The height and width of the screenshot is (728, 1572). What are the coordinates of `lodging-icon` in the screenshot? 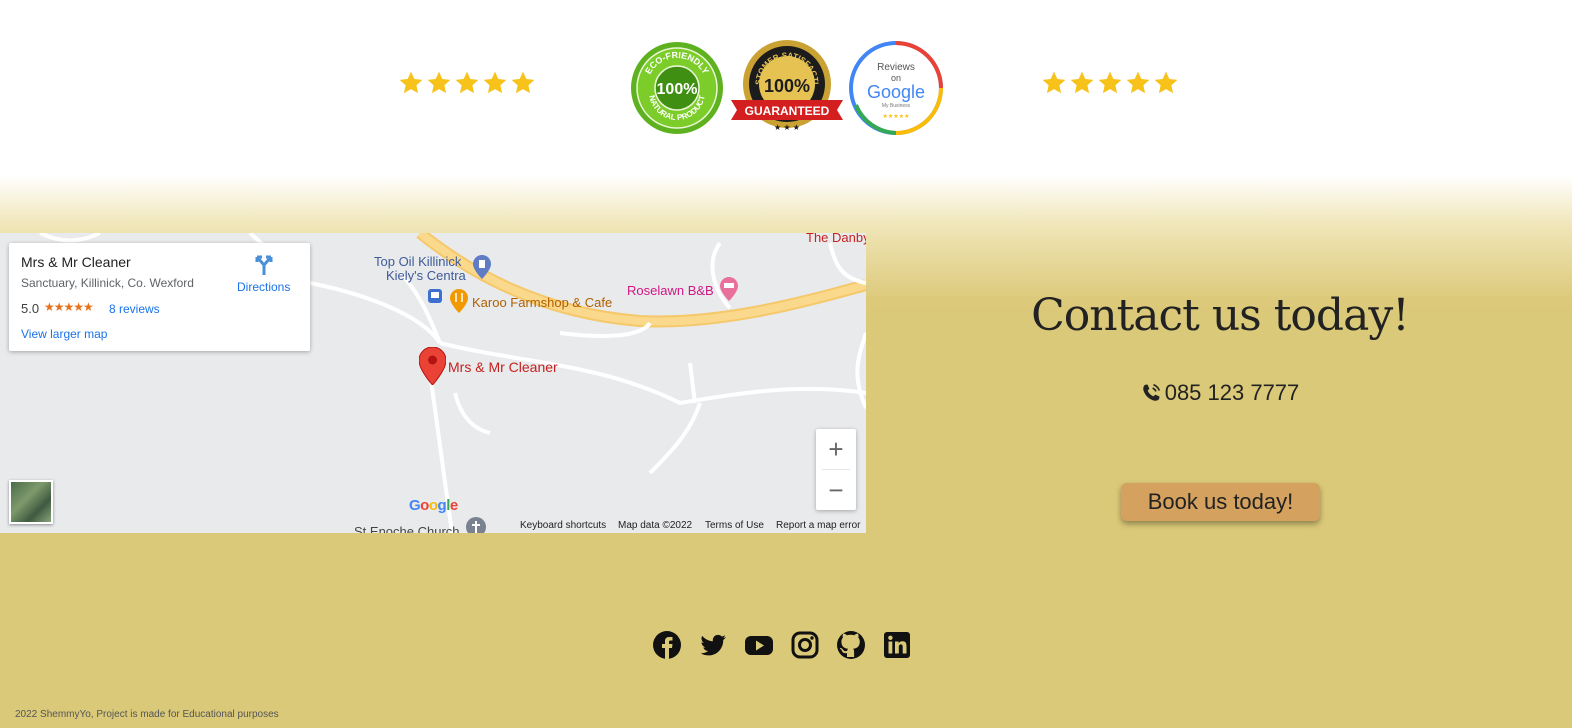 It's located at (729, 289).